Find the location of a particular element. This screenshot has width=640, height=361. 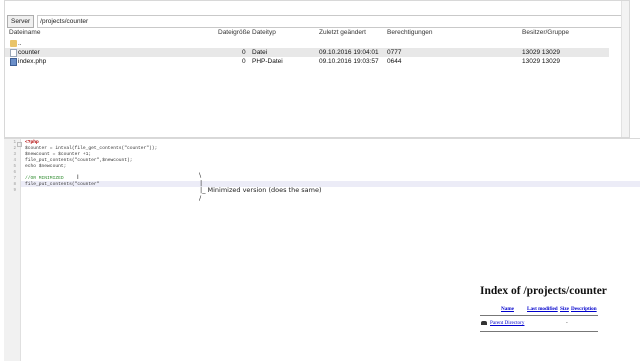

back-icon is located at coordinates (484, 323).